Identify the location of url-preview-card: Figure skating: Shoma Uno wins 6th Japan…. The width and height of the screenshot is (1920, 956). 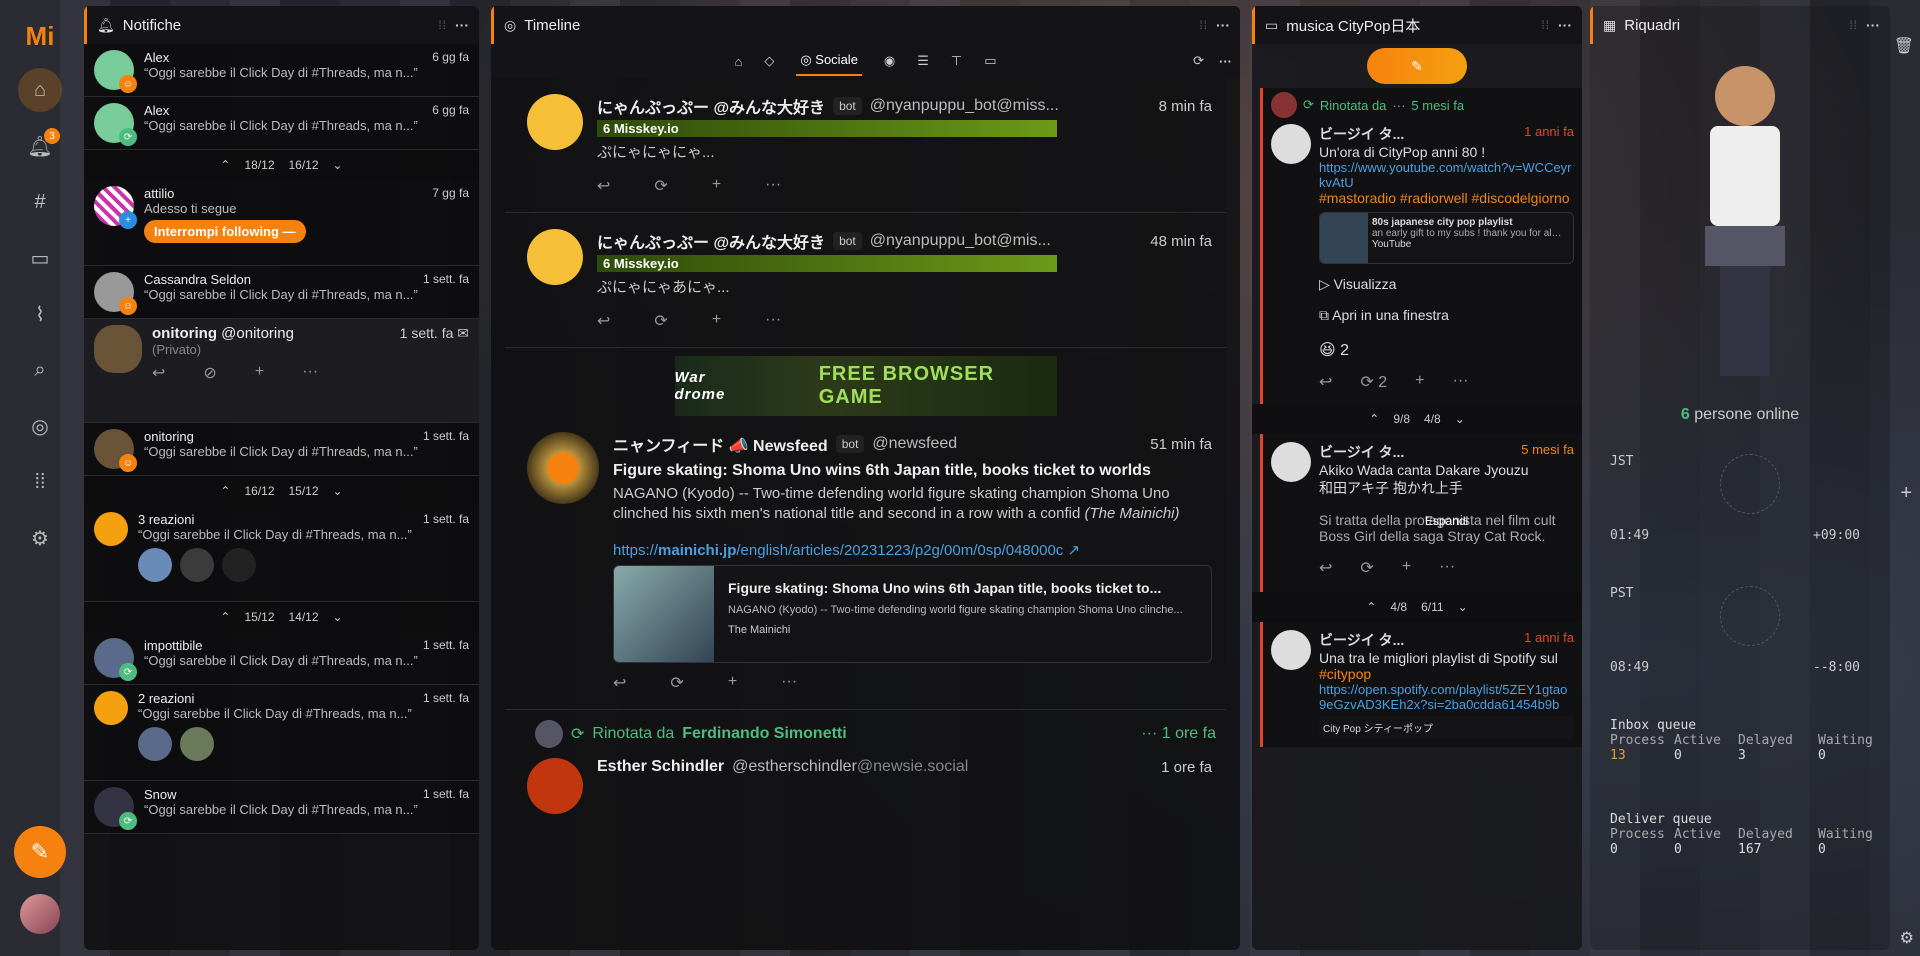
(912, 614).